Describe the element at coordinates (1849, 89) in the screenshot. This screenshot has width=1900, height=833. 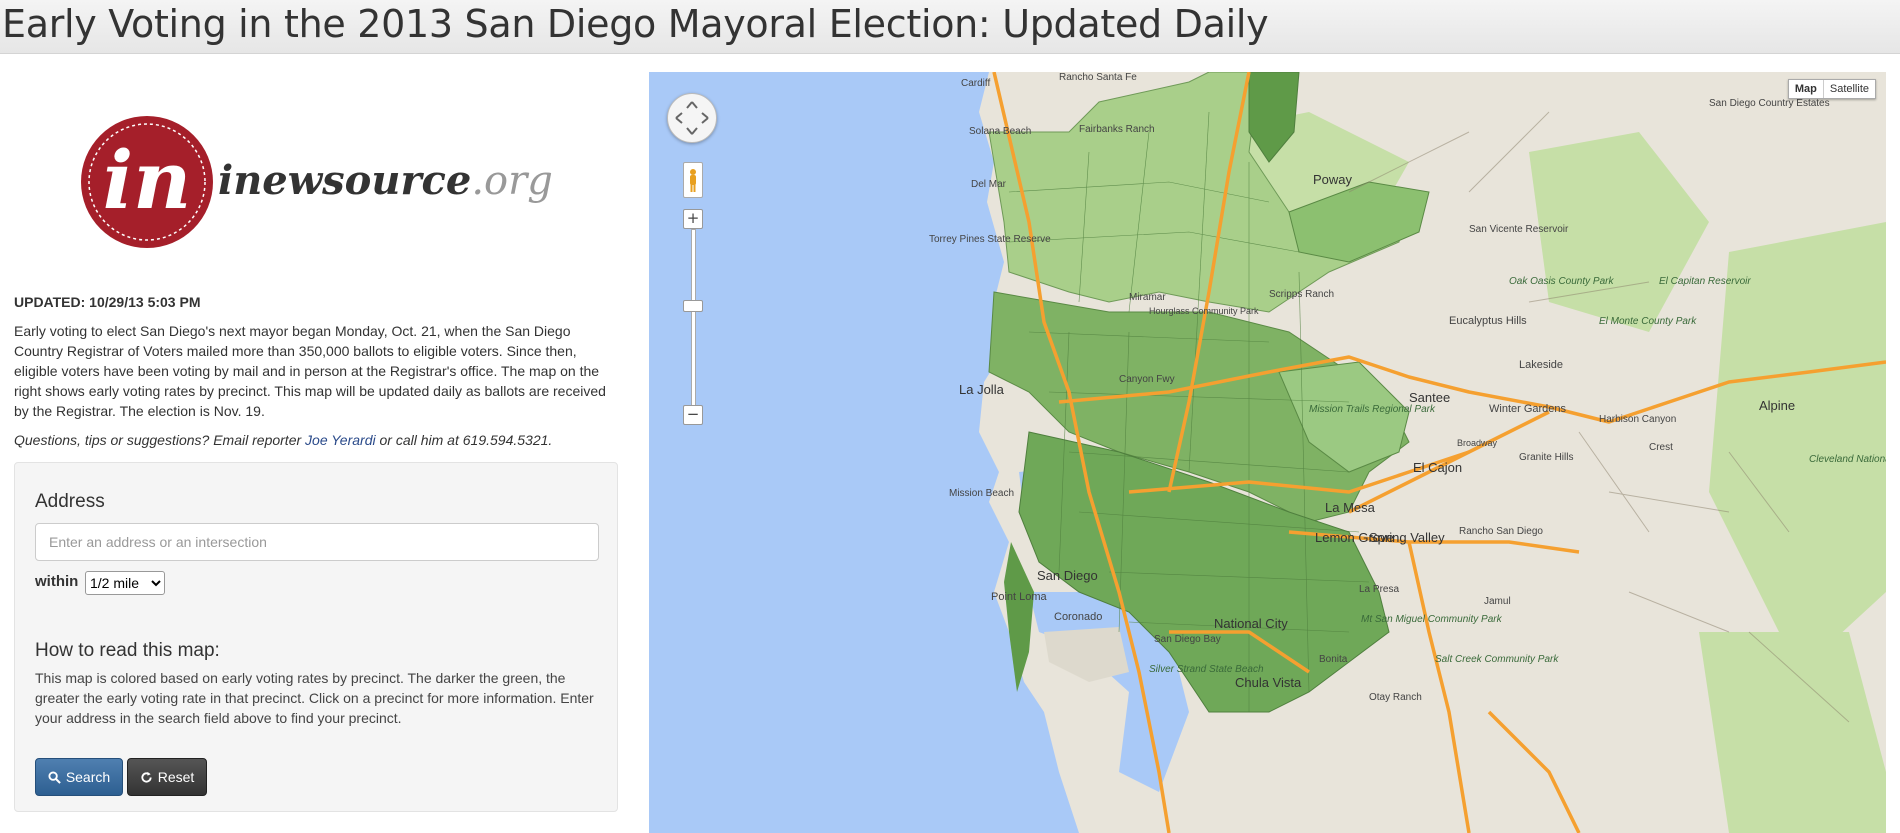
I see `map-type-satellite-button: Satellite` at that location.